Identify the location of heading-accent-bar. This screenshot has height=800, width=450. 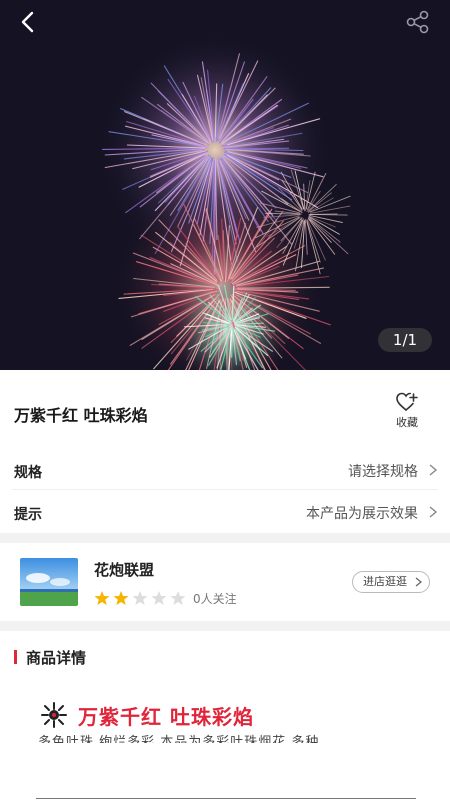
(15, 657).